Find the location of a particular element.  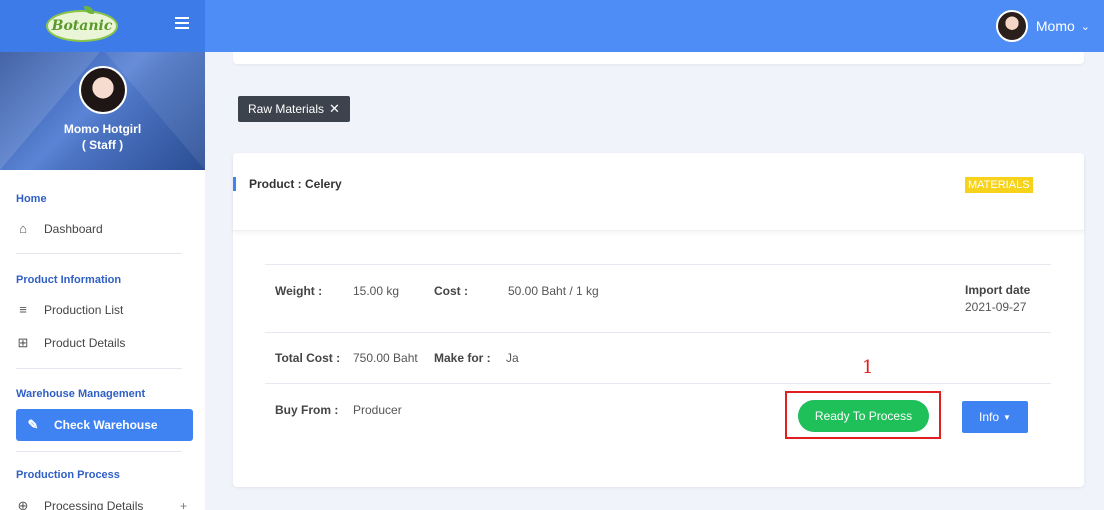

logo-area: Botanic is located at coordinates (102, 26).